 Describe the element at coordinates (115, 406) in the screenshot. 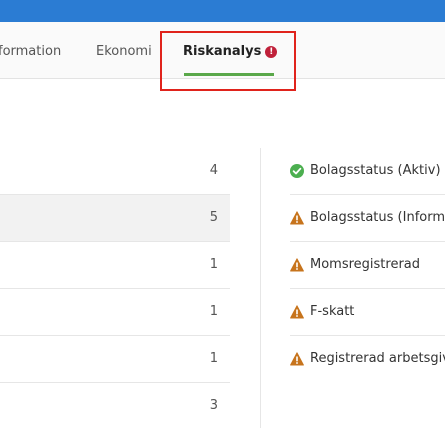

I see `list-item: 3` at that location.